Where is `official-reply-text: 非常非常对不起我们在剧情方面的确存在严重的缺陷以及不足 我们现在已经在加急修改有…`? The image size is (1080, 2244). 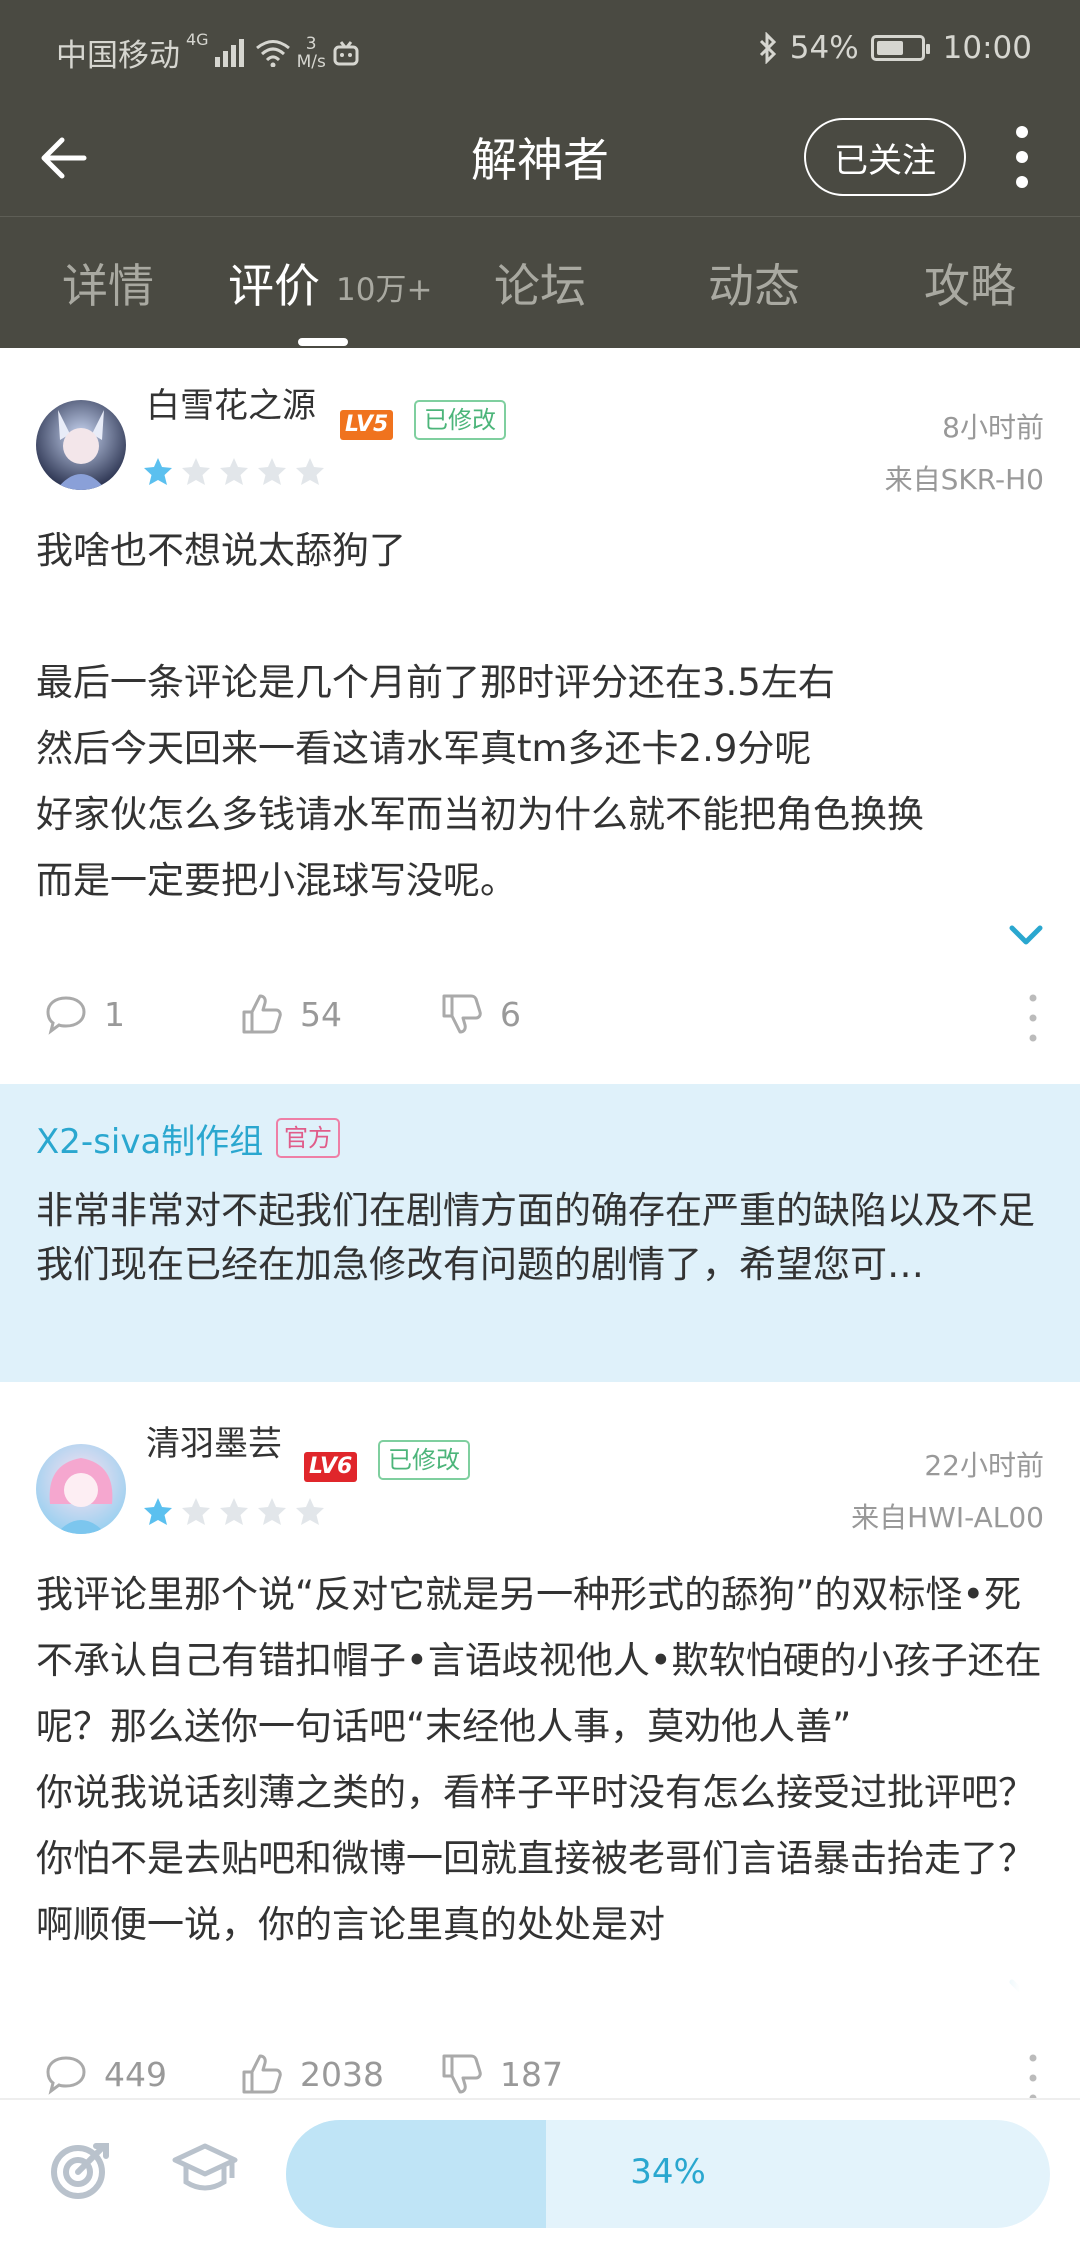
official-reply-text: 非常非常对不起我们在剧情方面的确存在严重的缺陷以及不足 我们现在已经在加急修改有… is located at coordinates (541, 1238).